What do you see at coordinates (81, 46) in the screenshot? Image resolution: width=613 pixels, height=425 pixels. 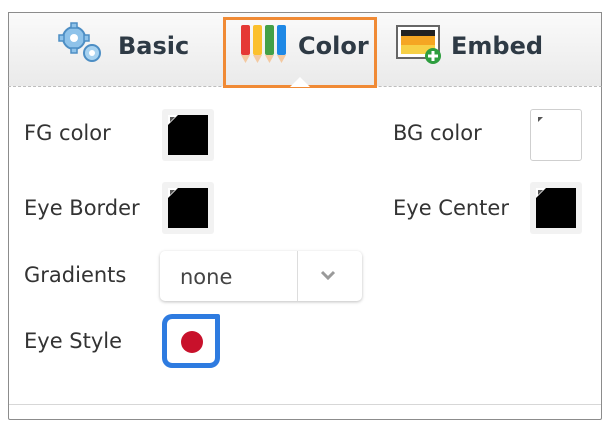 I see `gears-icon` at bounding box center [81, 46].